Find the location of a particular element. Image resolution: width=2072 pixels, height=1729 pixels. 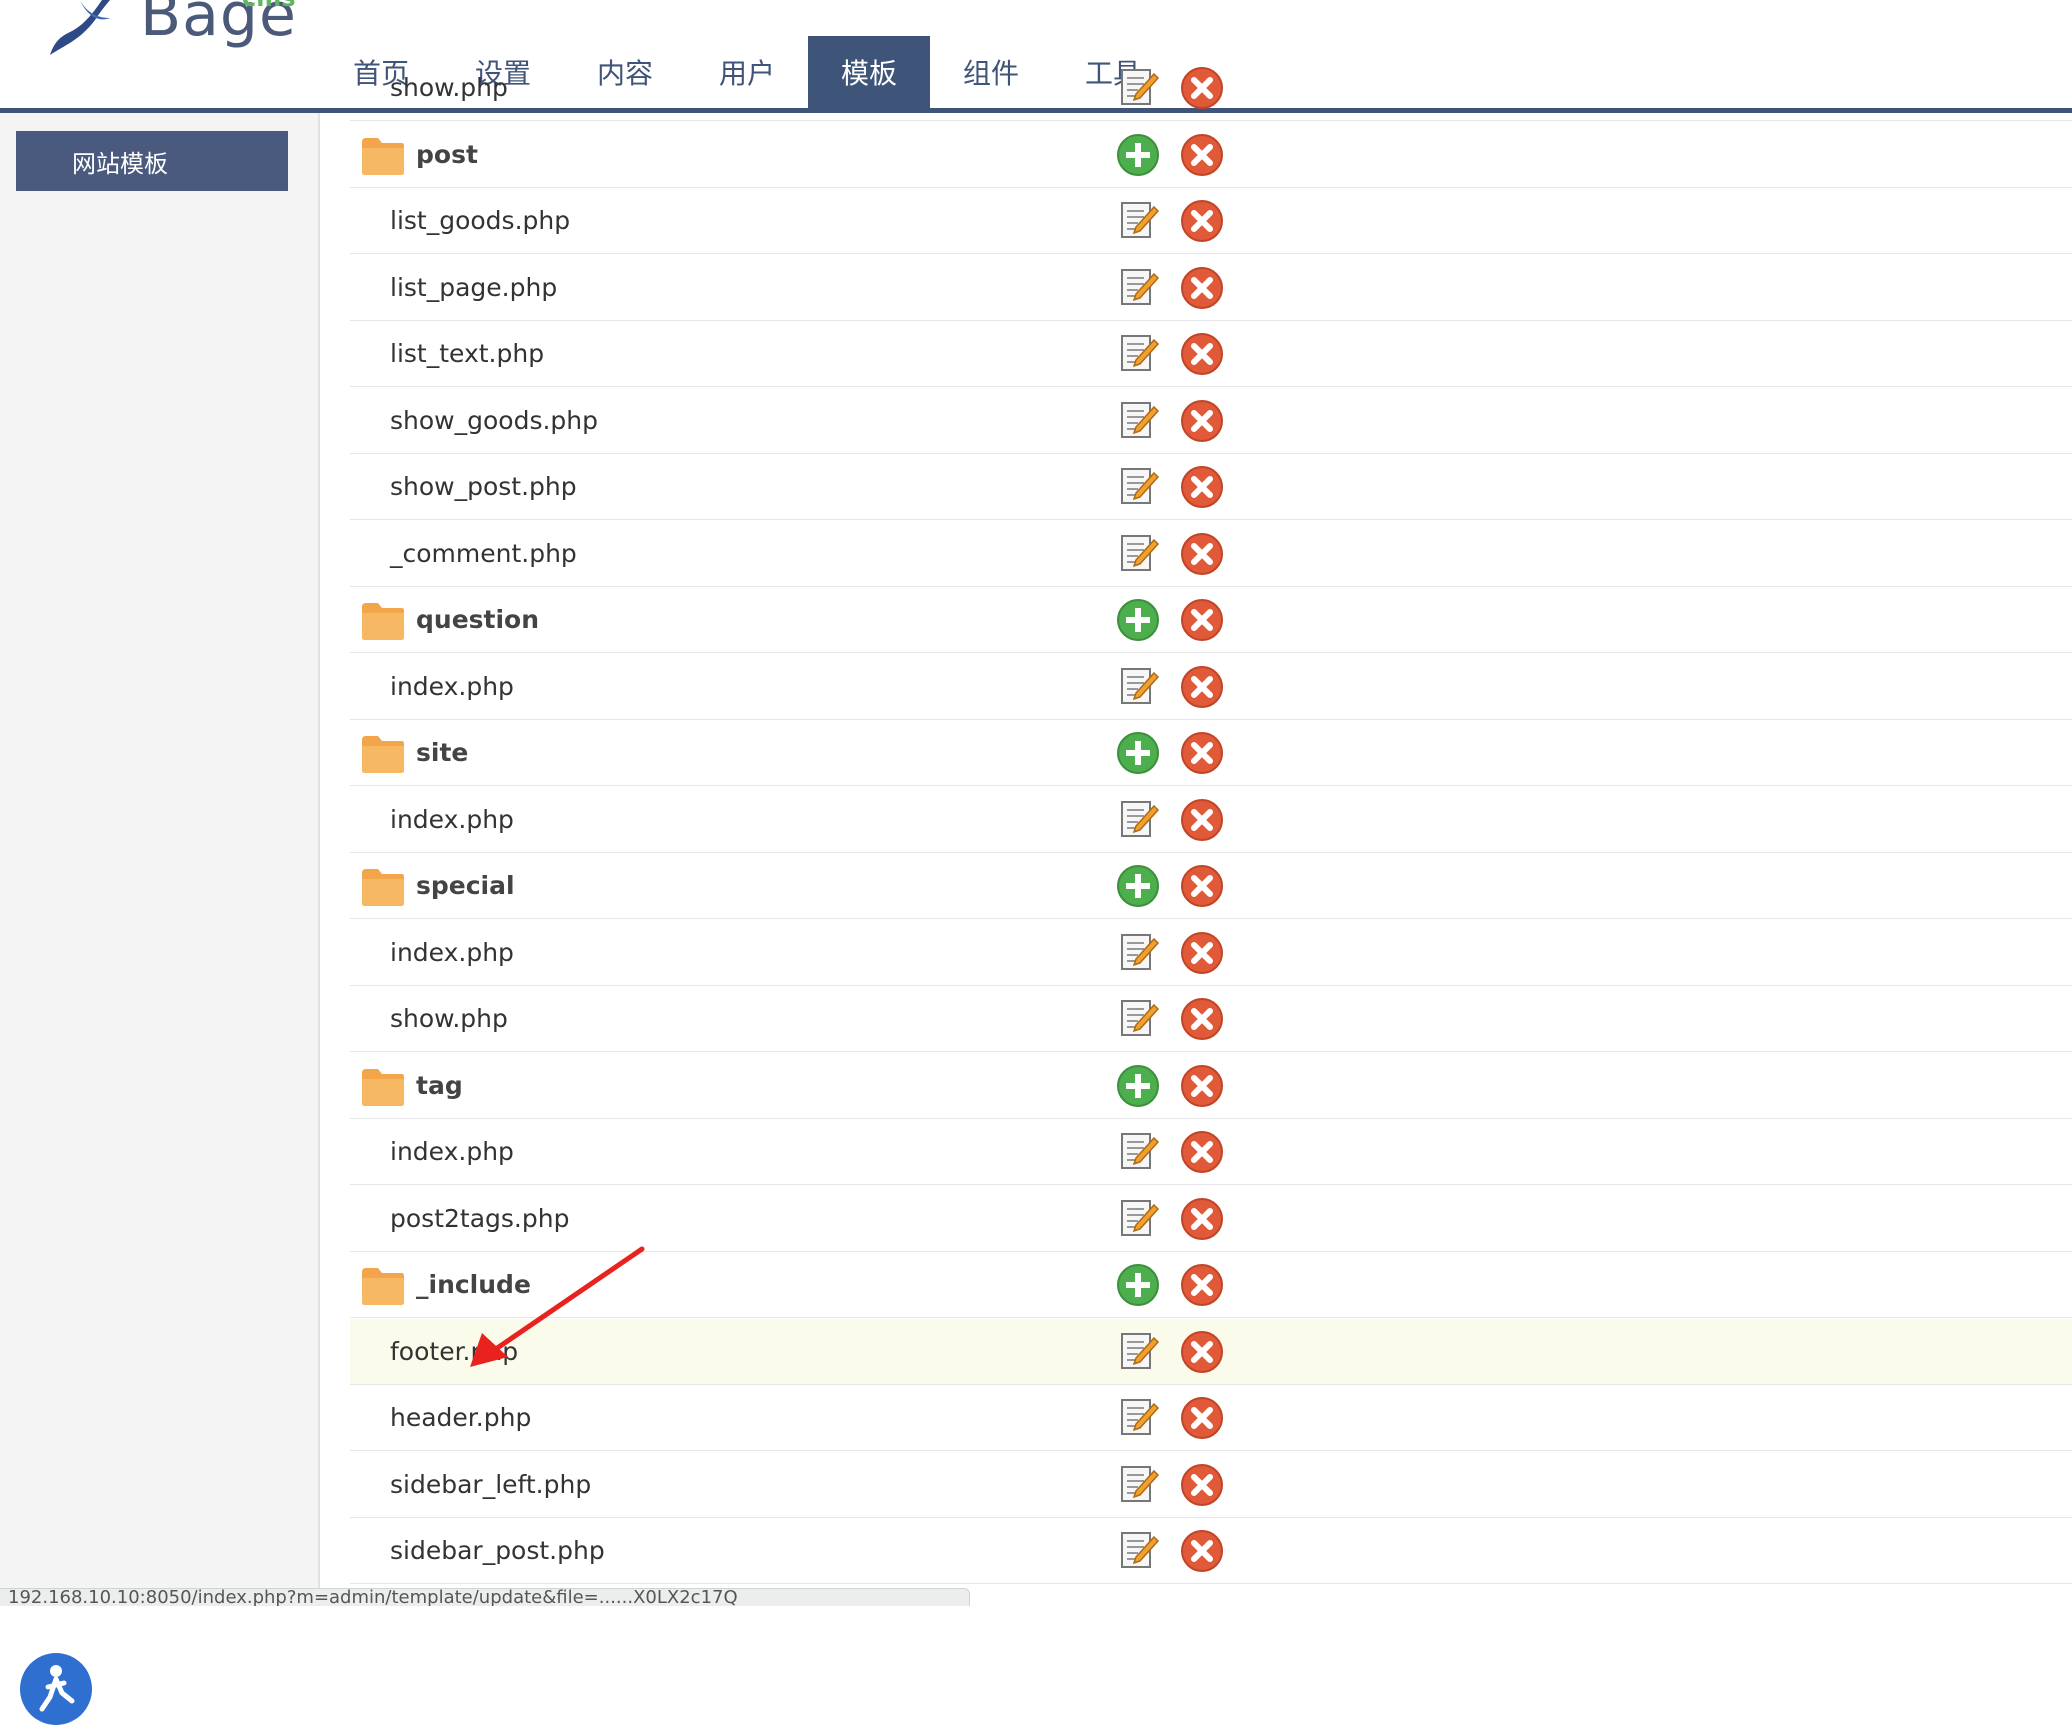

file-row: list_page.php is located at coordinates (1211, 288).